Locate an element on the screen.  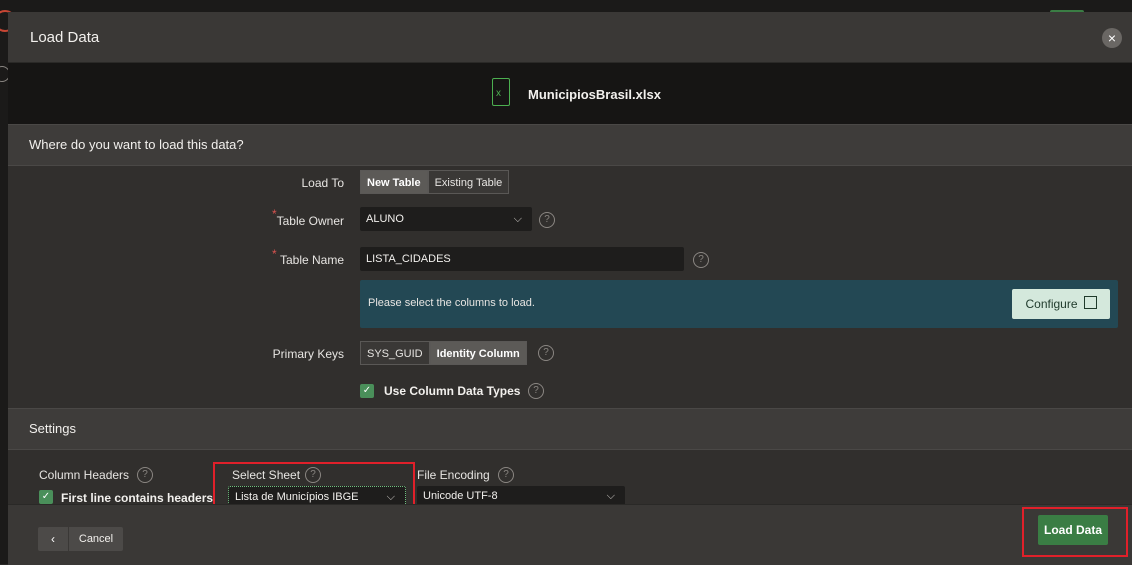
configure-label: Configure is located at coordinates (1051, 304).